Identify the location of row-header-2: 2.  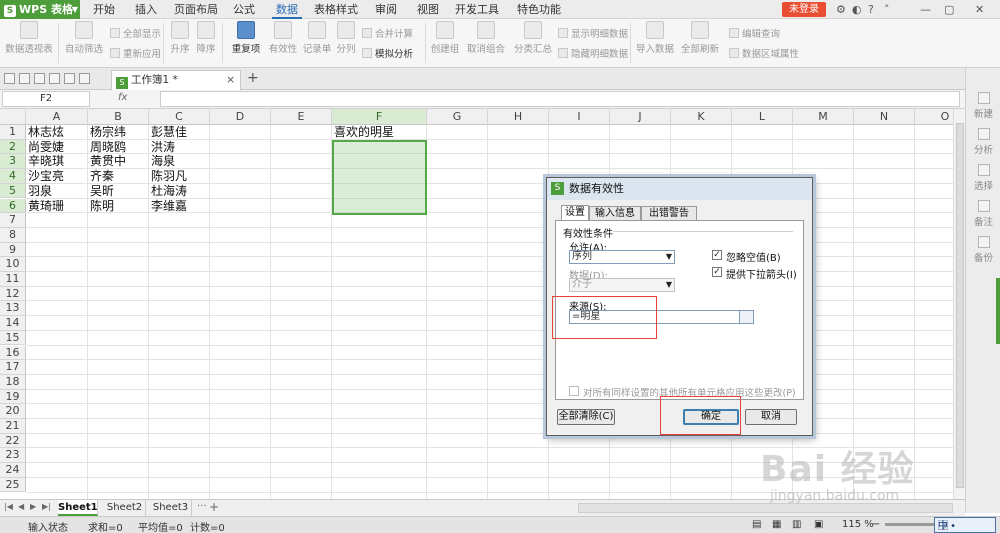
(13, 147).